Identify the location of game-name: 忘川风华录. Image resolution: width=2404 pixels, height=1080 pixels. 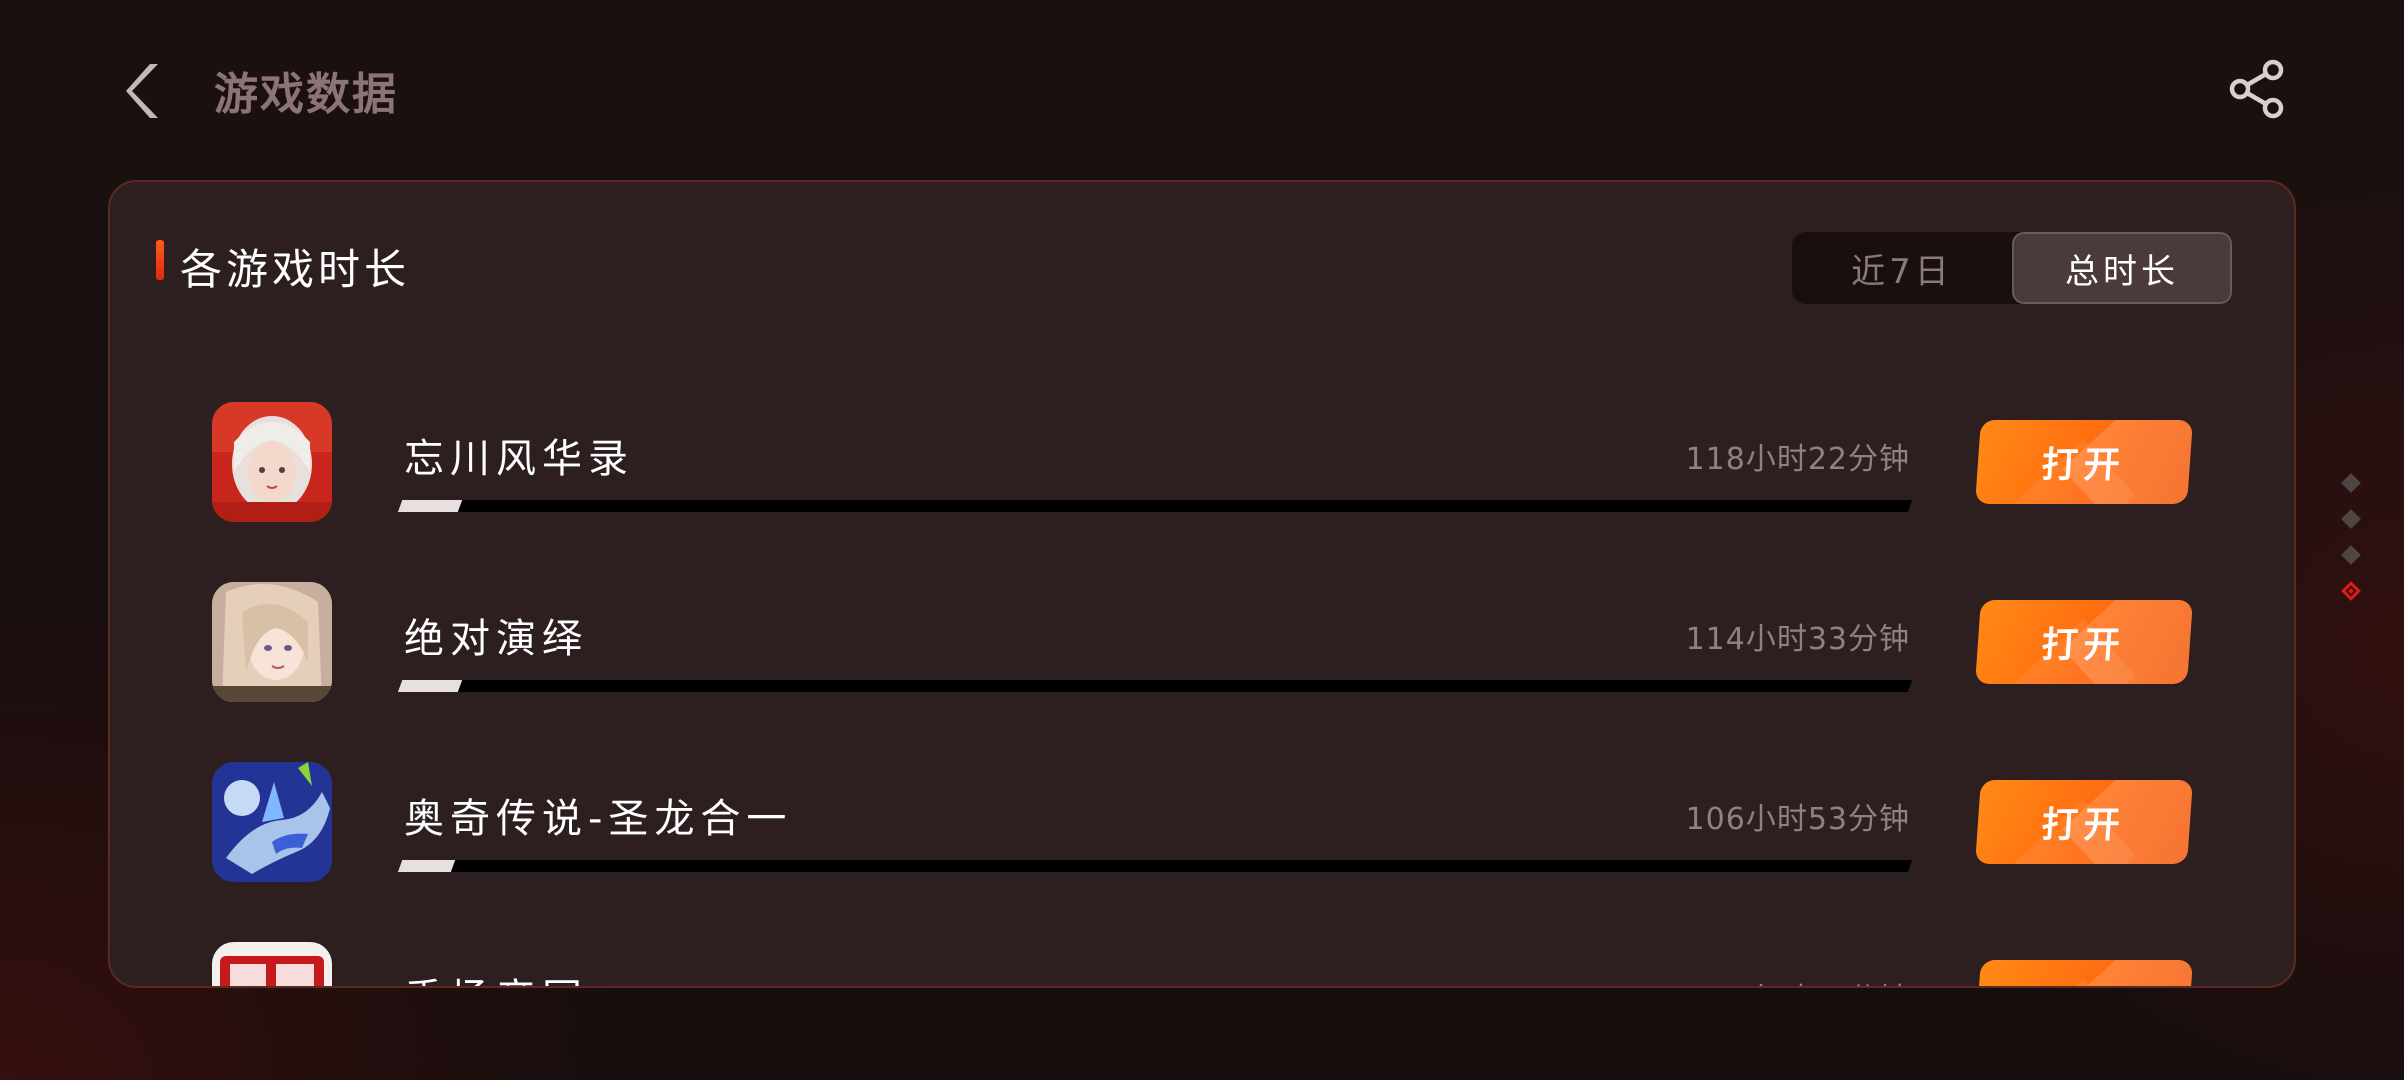
(519, 459).